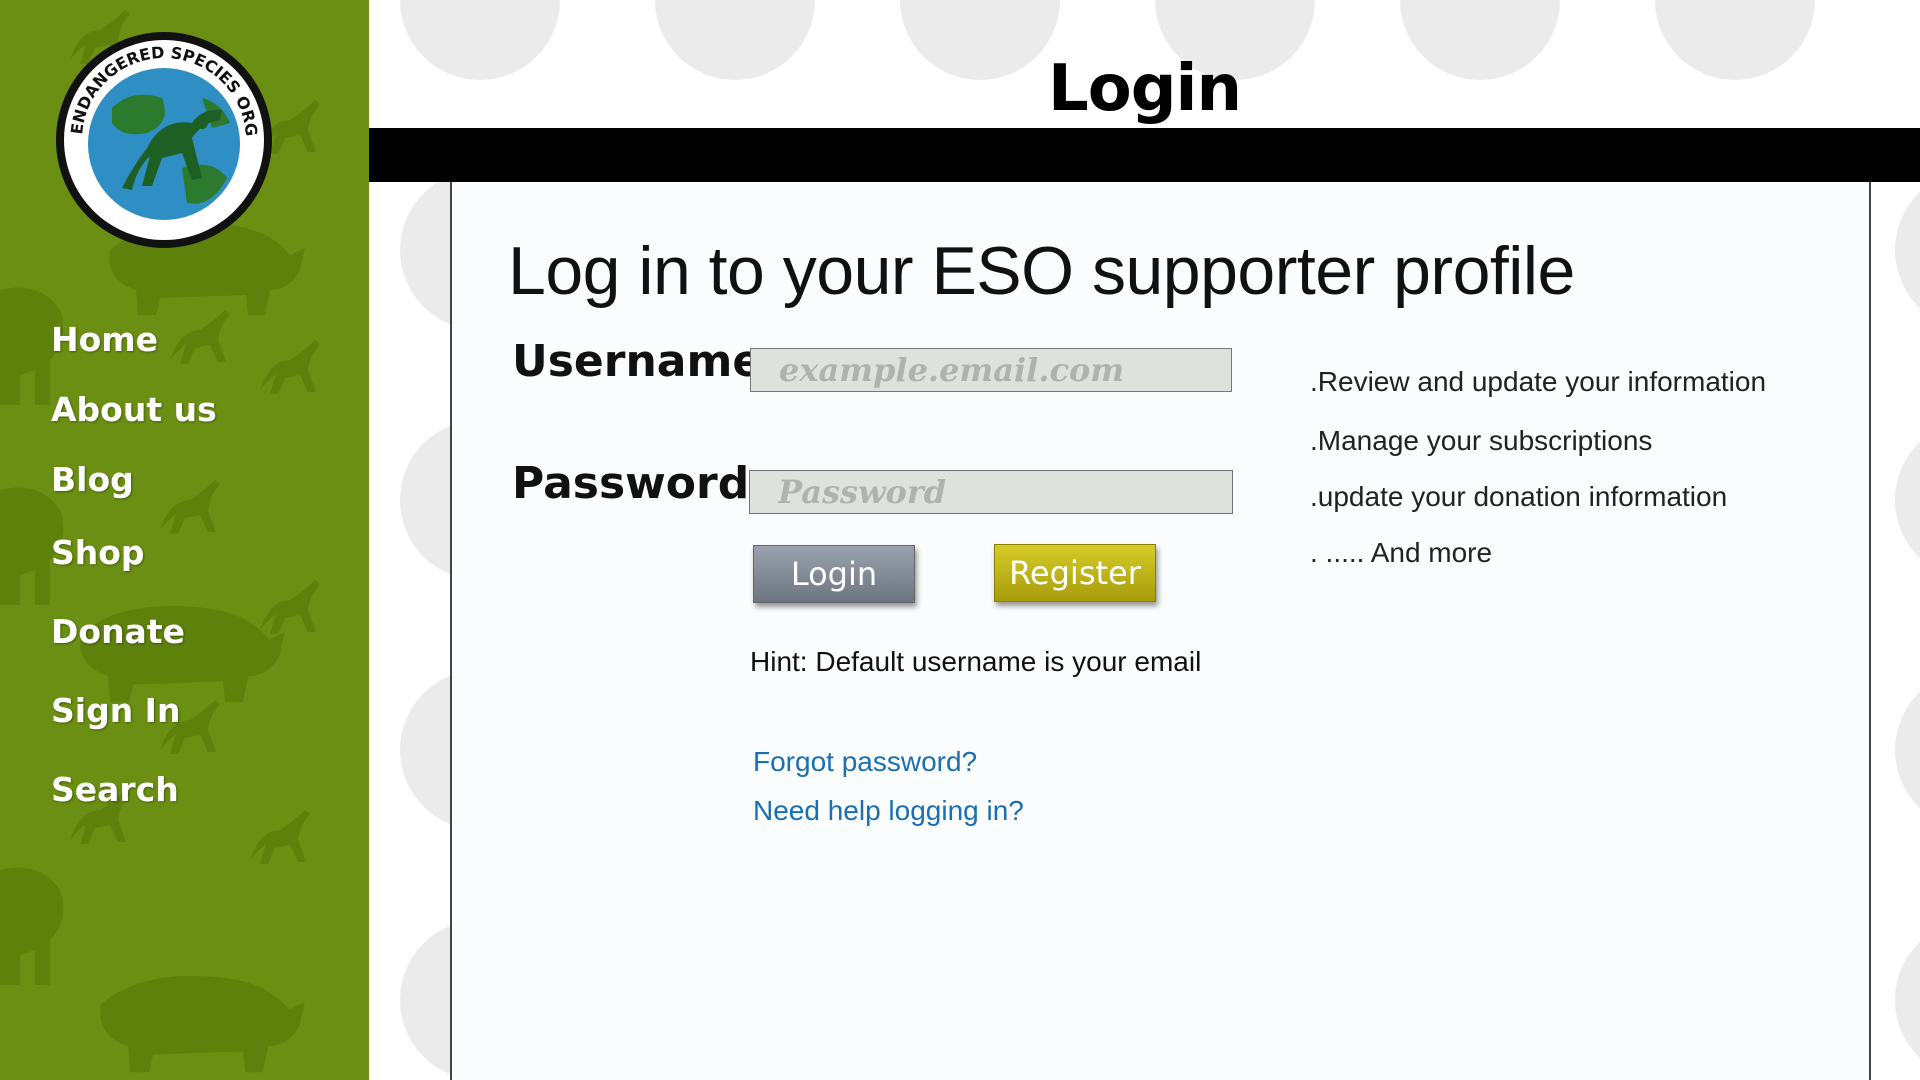  What do you see at coordinates (639, 483) in the screenshot?
I see `password-label: Password:` at bounding box center [639, 483].